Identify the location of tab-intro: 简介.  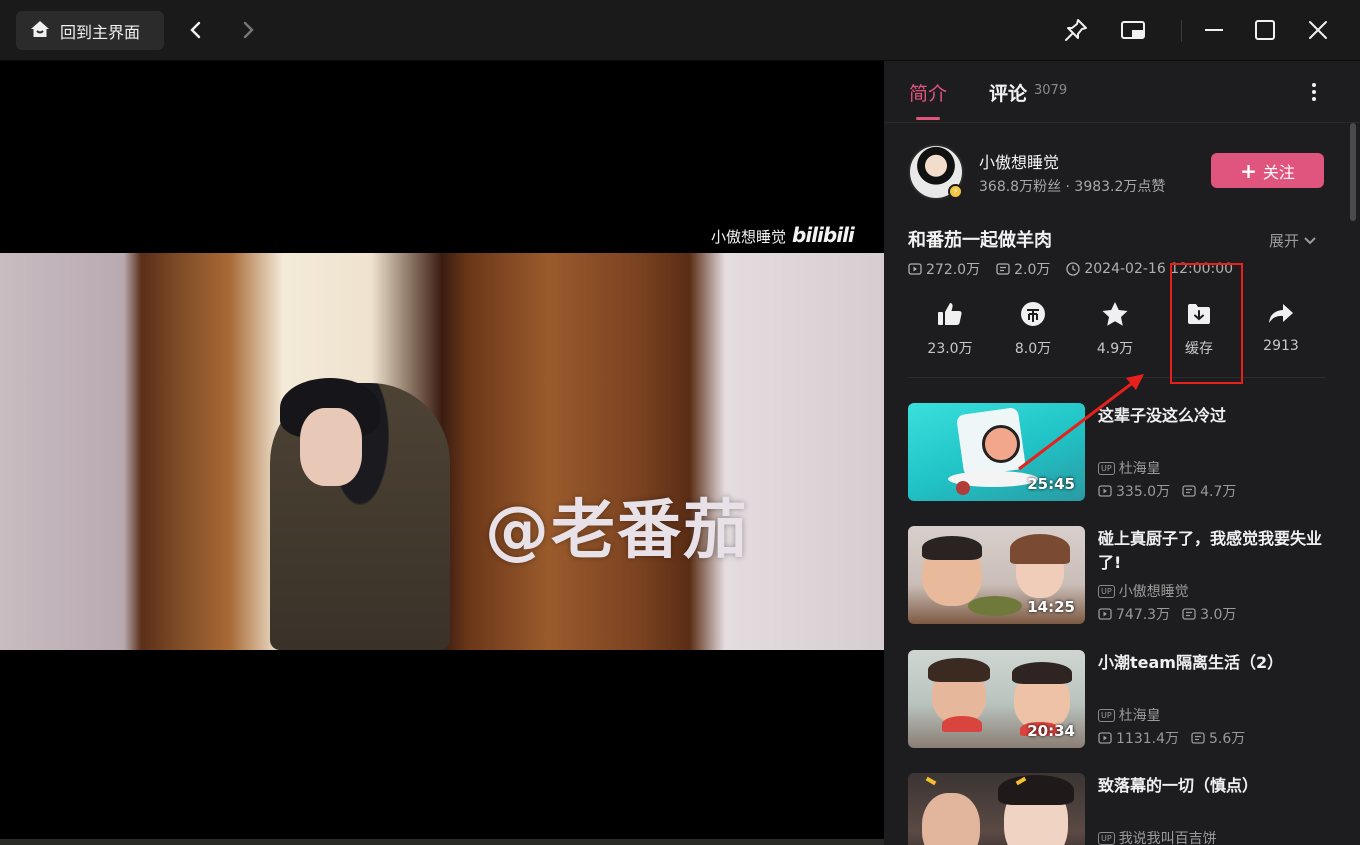
(928, 92).